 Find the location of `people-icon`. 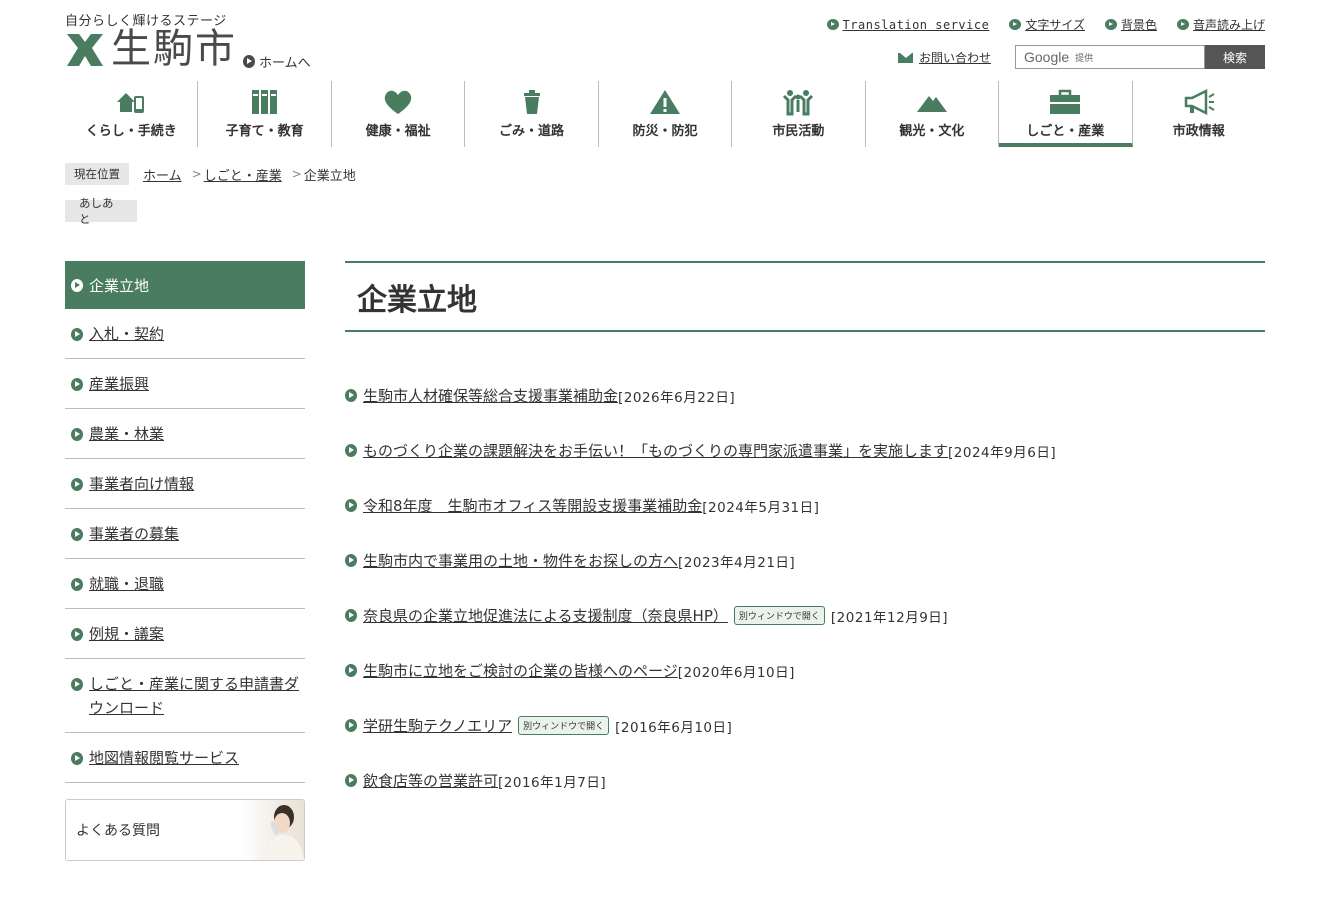

people-icon is located at coordinates (798, 103).